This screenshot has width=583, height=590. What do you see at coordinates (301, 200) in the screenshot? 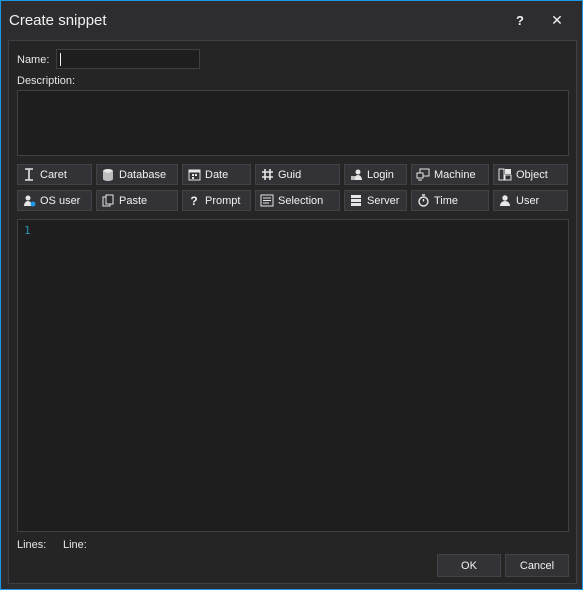
I see `token-label: Selection` at bounding box center [301, 200].